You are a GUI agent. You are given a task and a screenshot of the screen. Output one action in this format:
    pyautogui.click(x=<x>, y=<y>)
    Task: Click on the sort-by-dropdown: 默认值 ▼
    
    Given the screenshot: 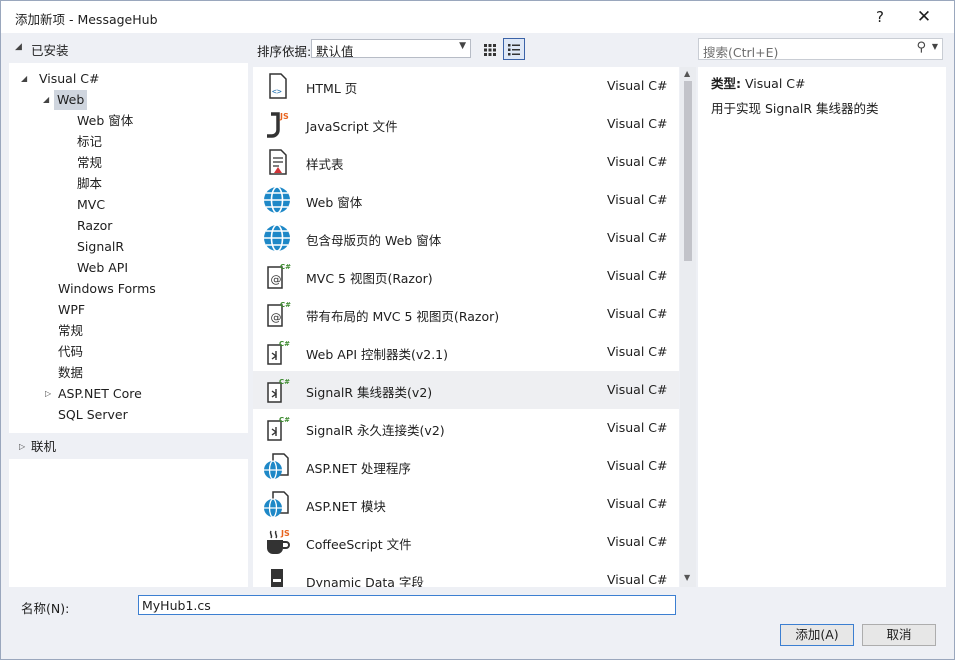 What is the action you would take?
    pyautogui.click(x=391, y=49)
    